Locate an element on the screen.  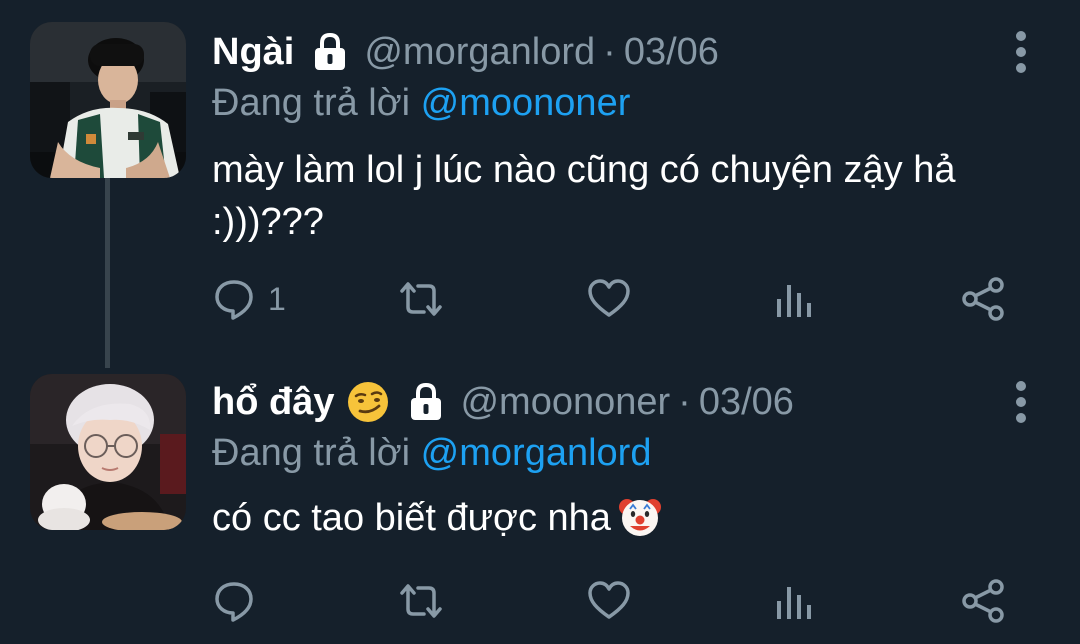
replying-mention: @moononer is located at coordinates (526, 103).